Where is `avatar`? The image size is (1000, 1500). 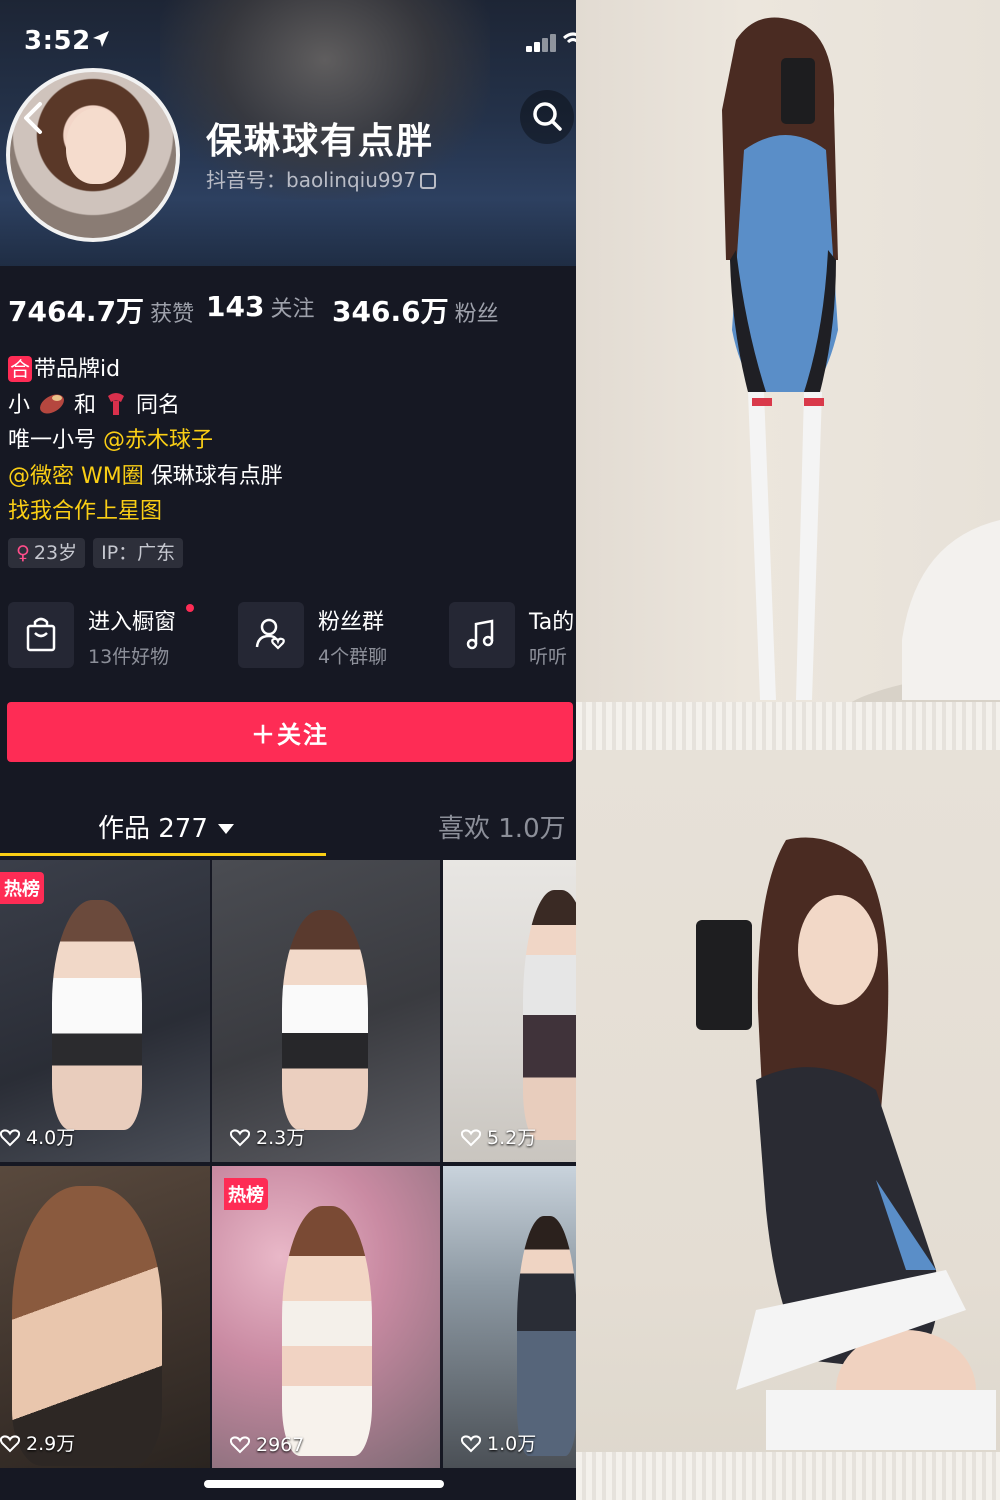 avatar is located at coordinates (93, 155).